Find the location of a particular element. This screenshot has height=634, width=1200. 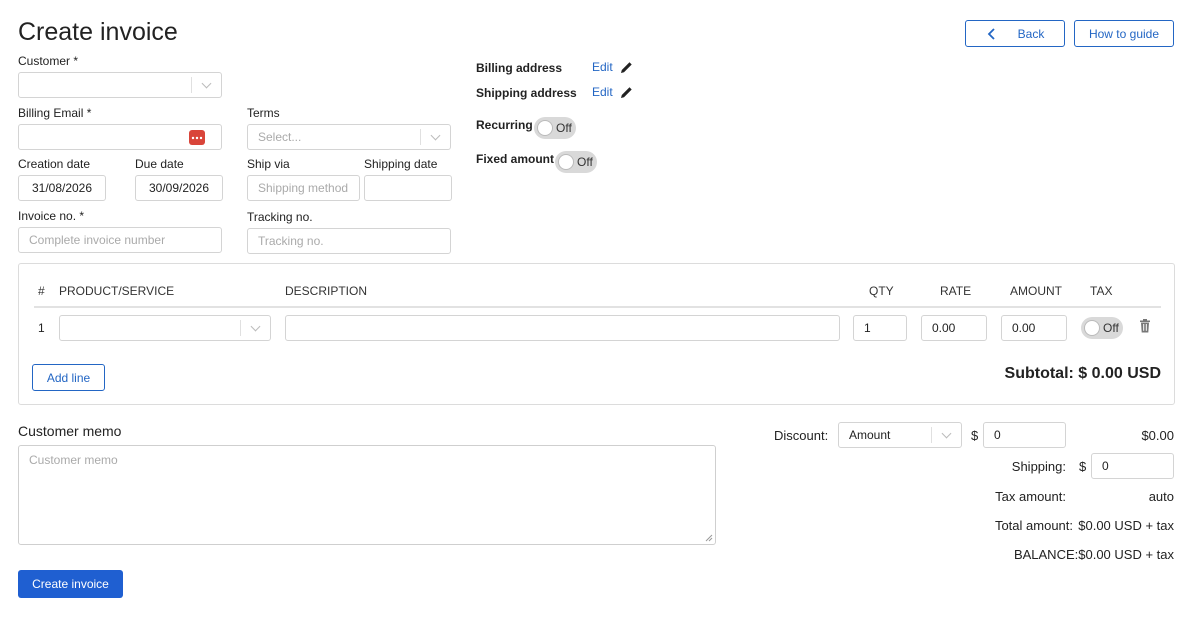

column-header-amount: AMOUNT is located at coordinates (1036, 291).